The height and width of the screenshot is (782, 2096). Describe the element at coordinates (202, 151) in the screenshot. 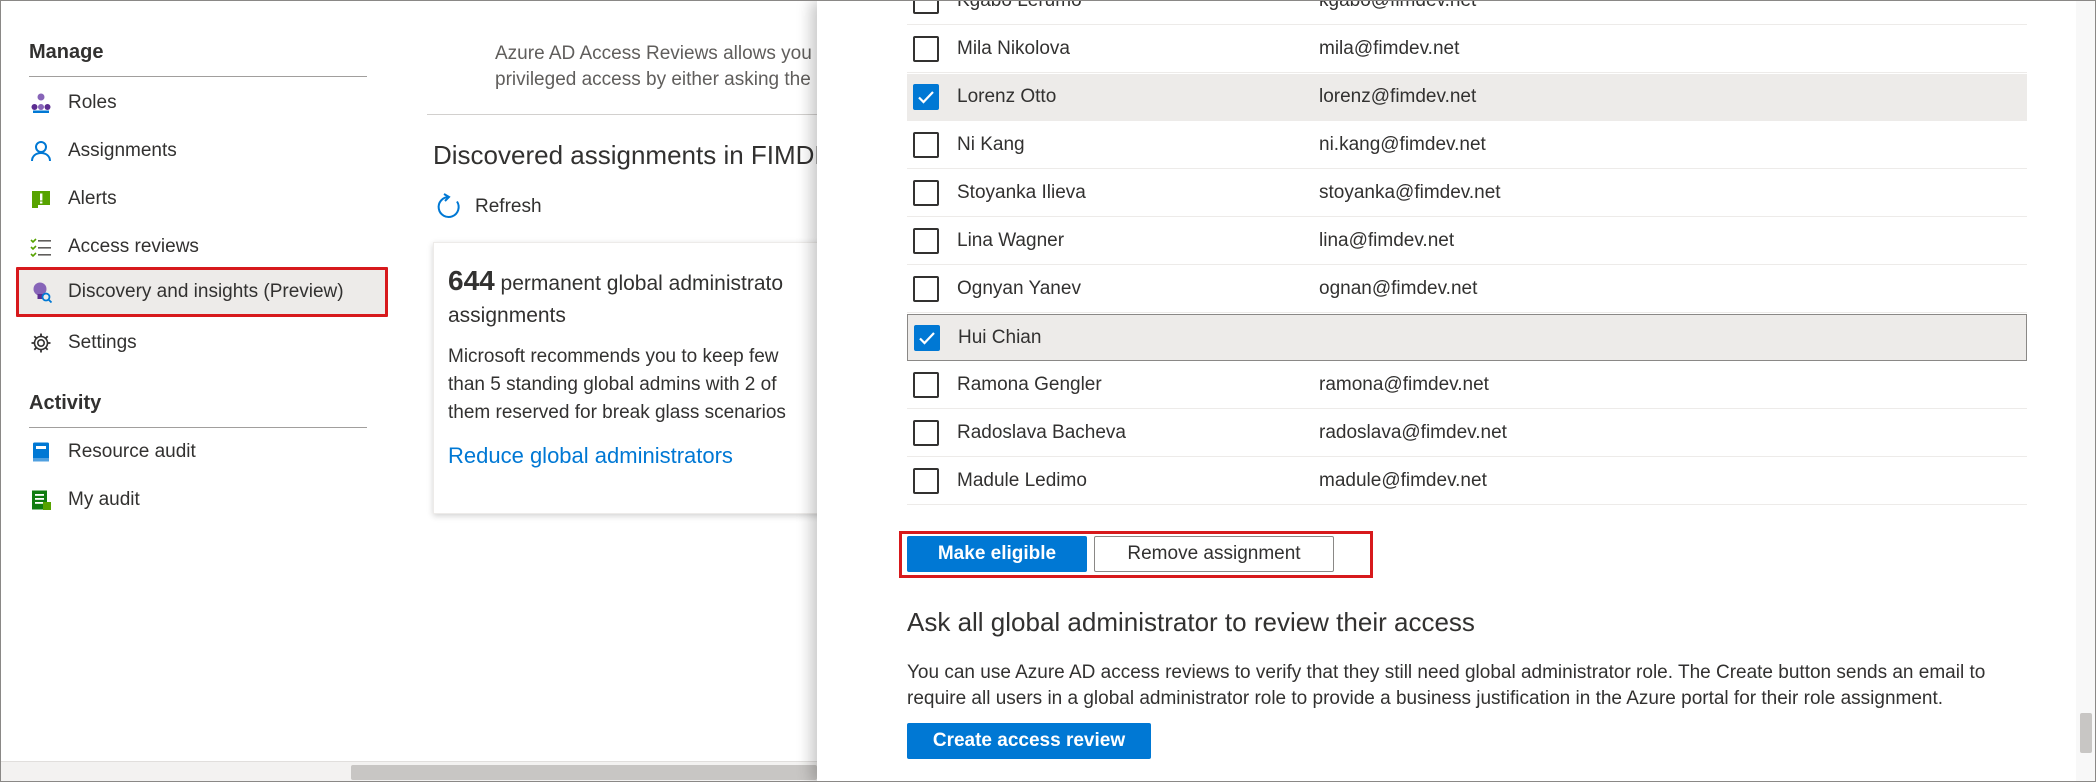

I see `nav-item-assignments: Assignments` at that location.